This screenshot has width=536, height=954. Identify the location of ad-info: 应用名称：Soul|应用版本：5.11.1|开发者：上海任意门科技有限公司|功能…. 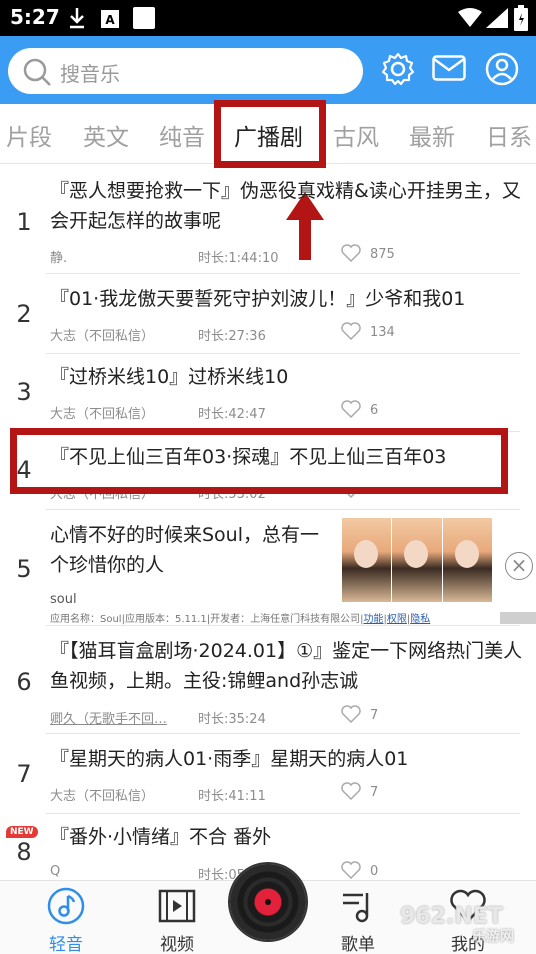
(240, 619).